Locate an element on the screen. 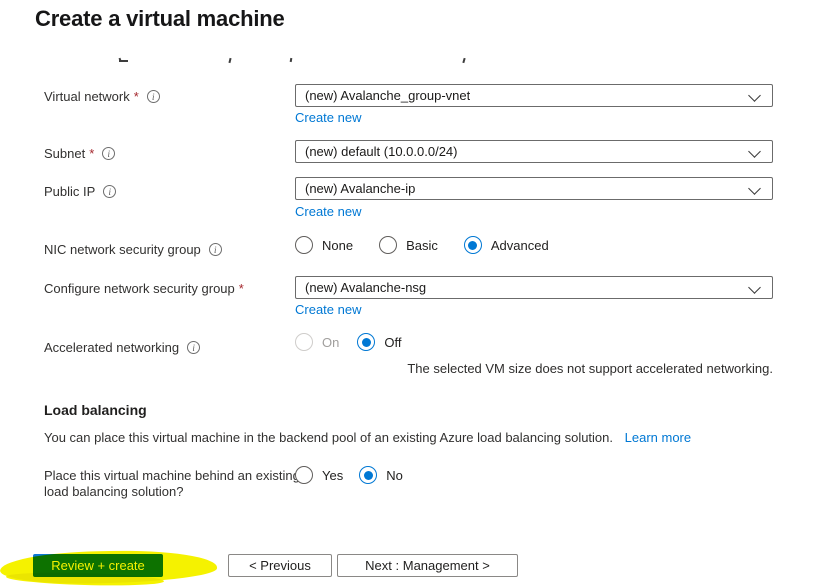 This screenshot has width=828, height=587. radio-label: Basic is located at coordinates (422, 245).